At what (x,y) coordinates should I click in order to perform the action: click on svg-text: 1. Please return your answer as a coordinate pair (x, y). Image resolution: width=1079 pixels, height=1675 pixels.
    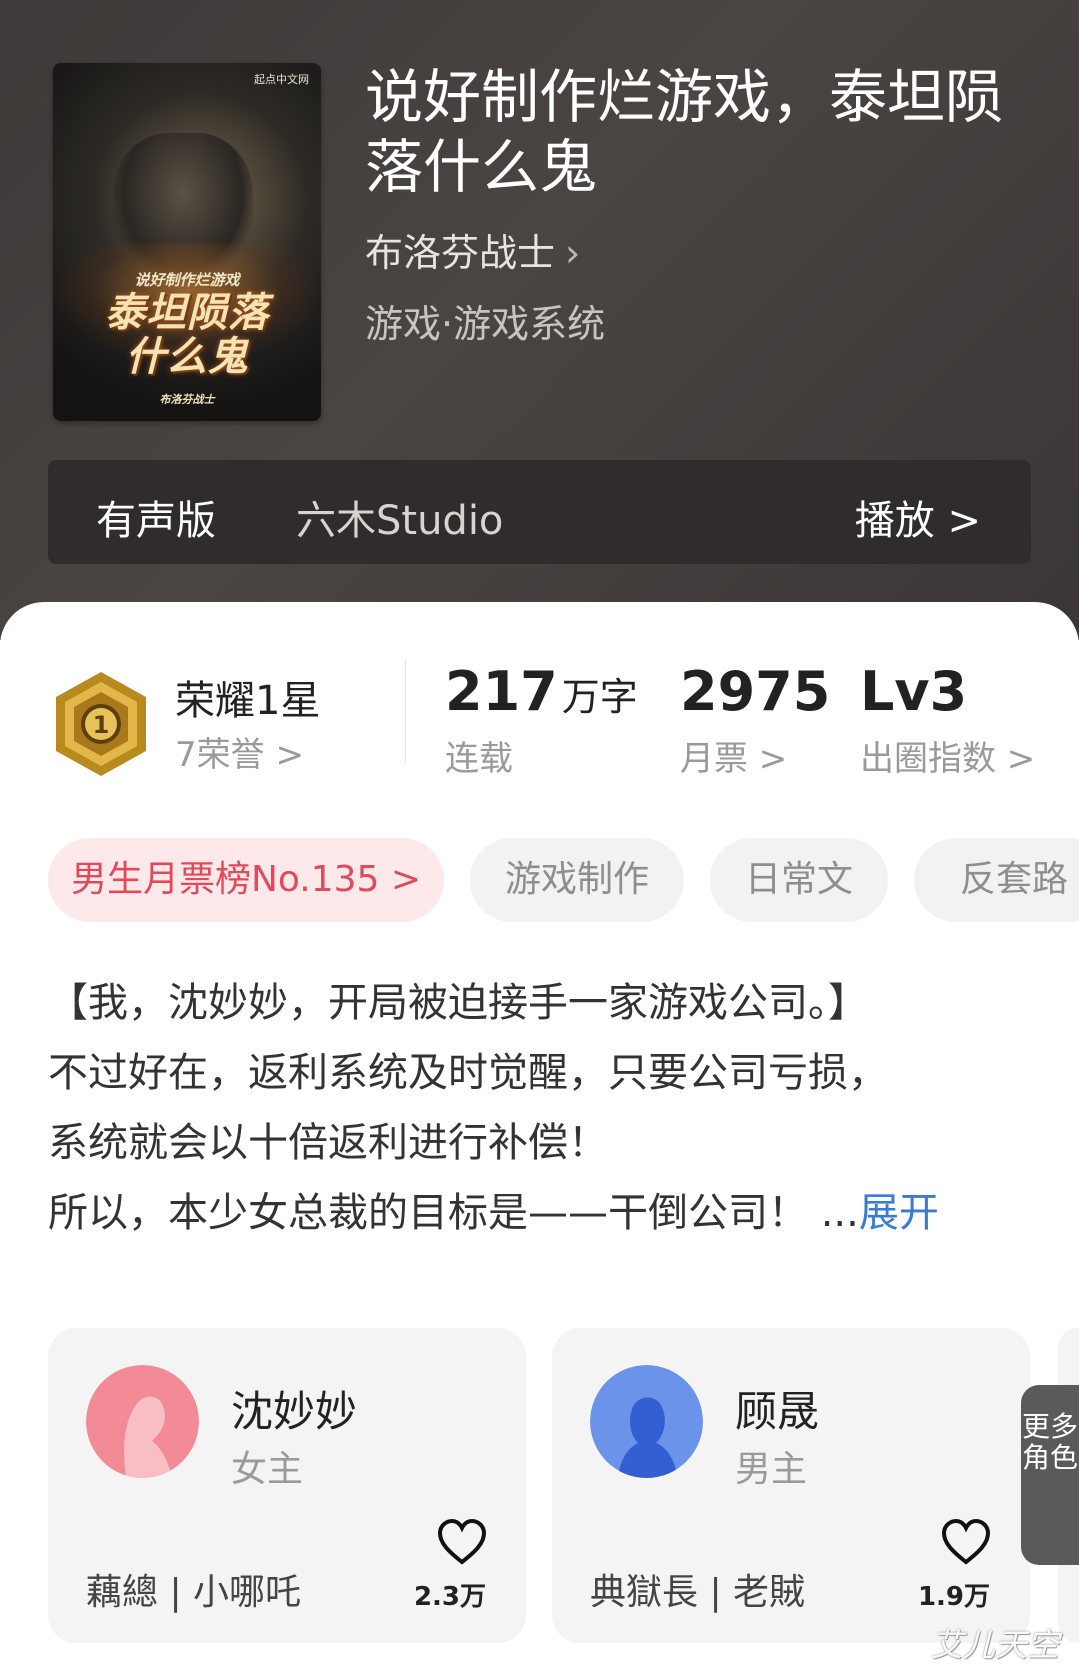
    Looking at the image, I should click on (101, 725).